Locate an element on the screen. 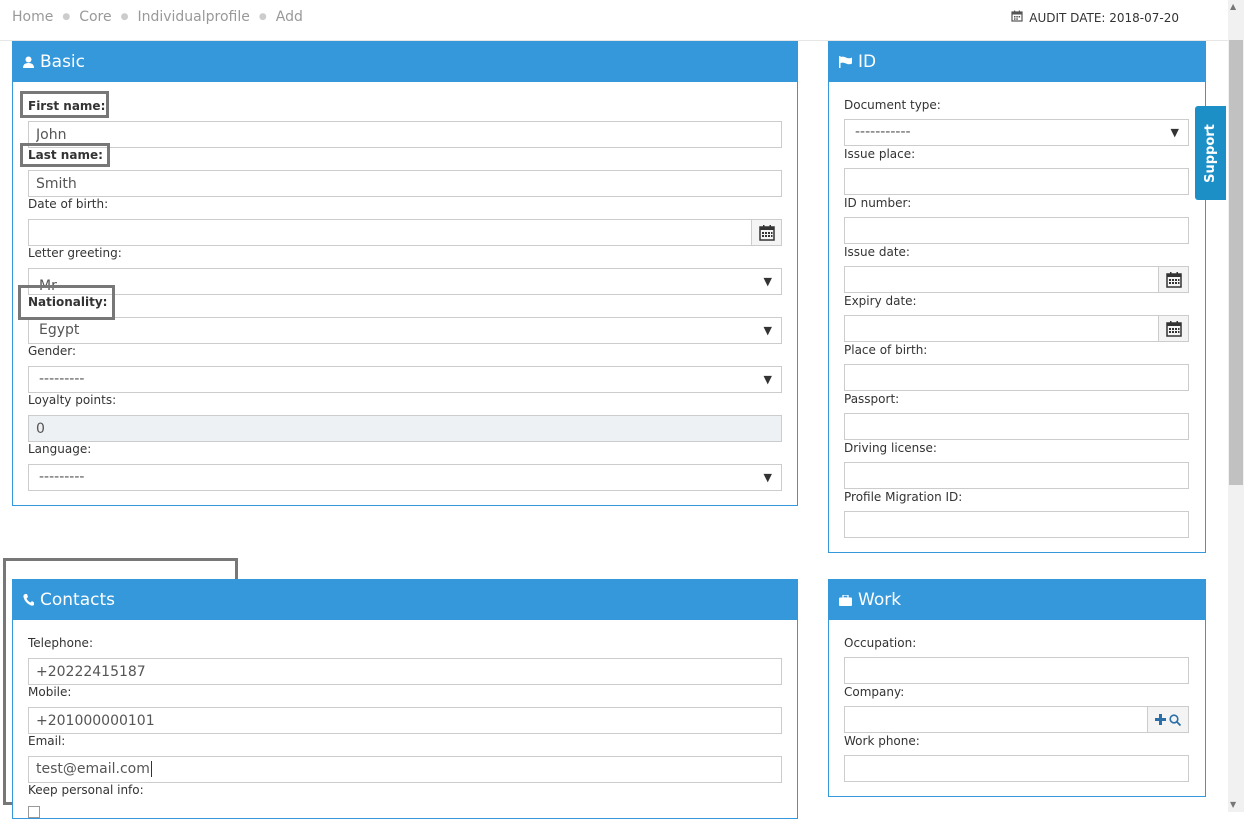  company-input is located at coordinates (996, 719).